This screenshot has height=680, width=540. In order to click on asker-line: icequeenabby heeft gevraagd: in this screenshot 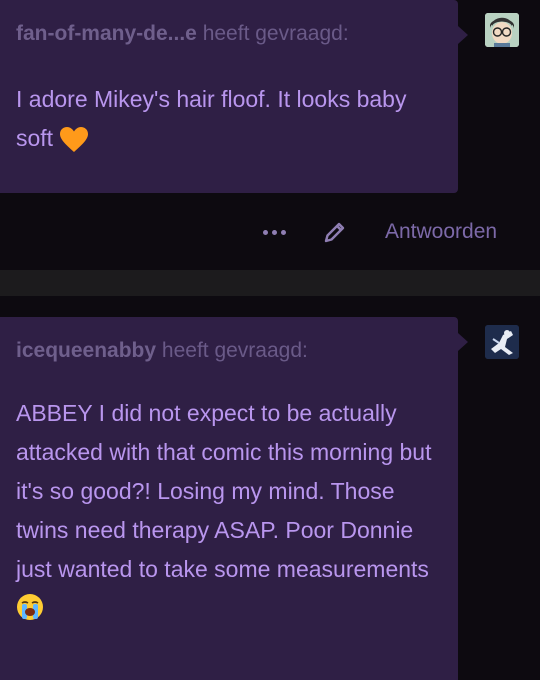, I will do `click(162, 351)`.